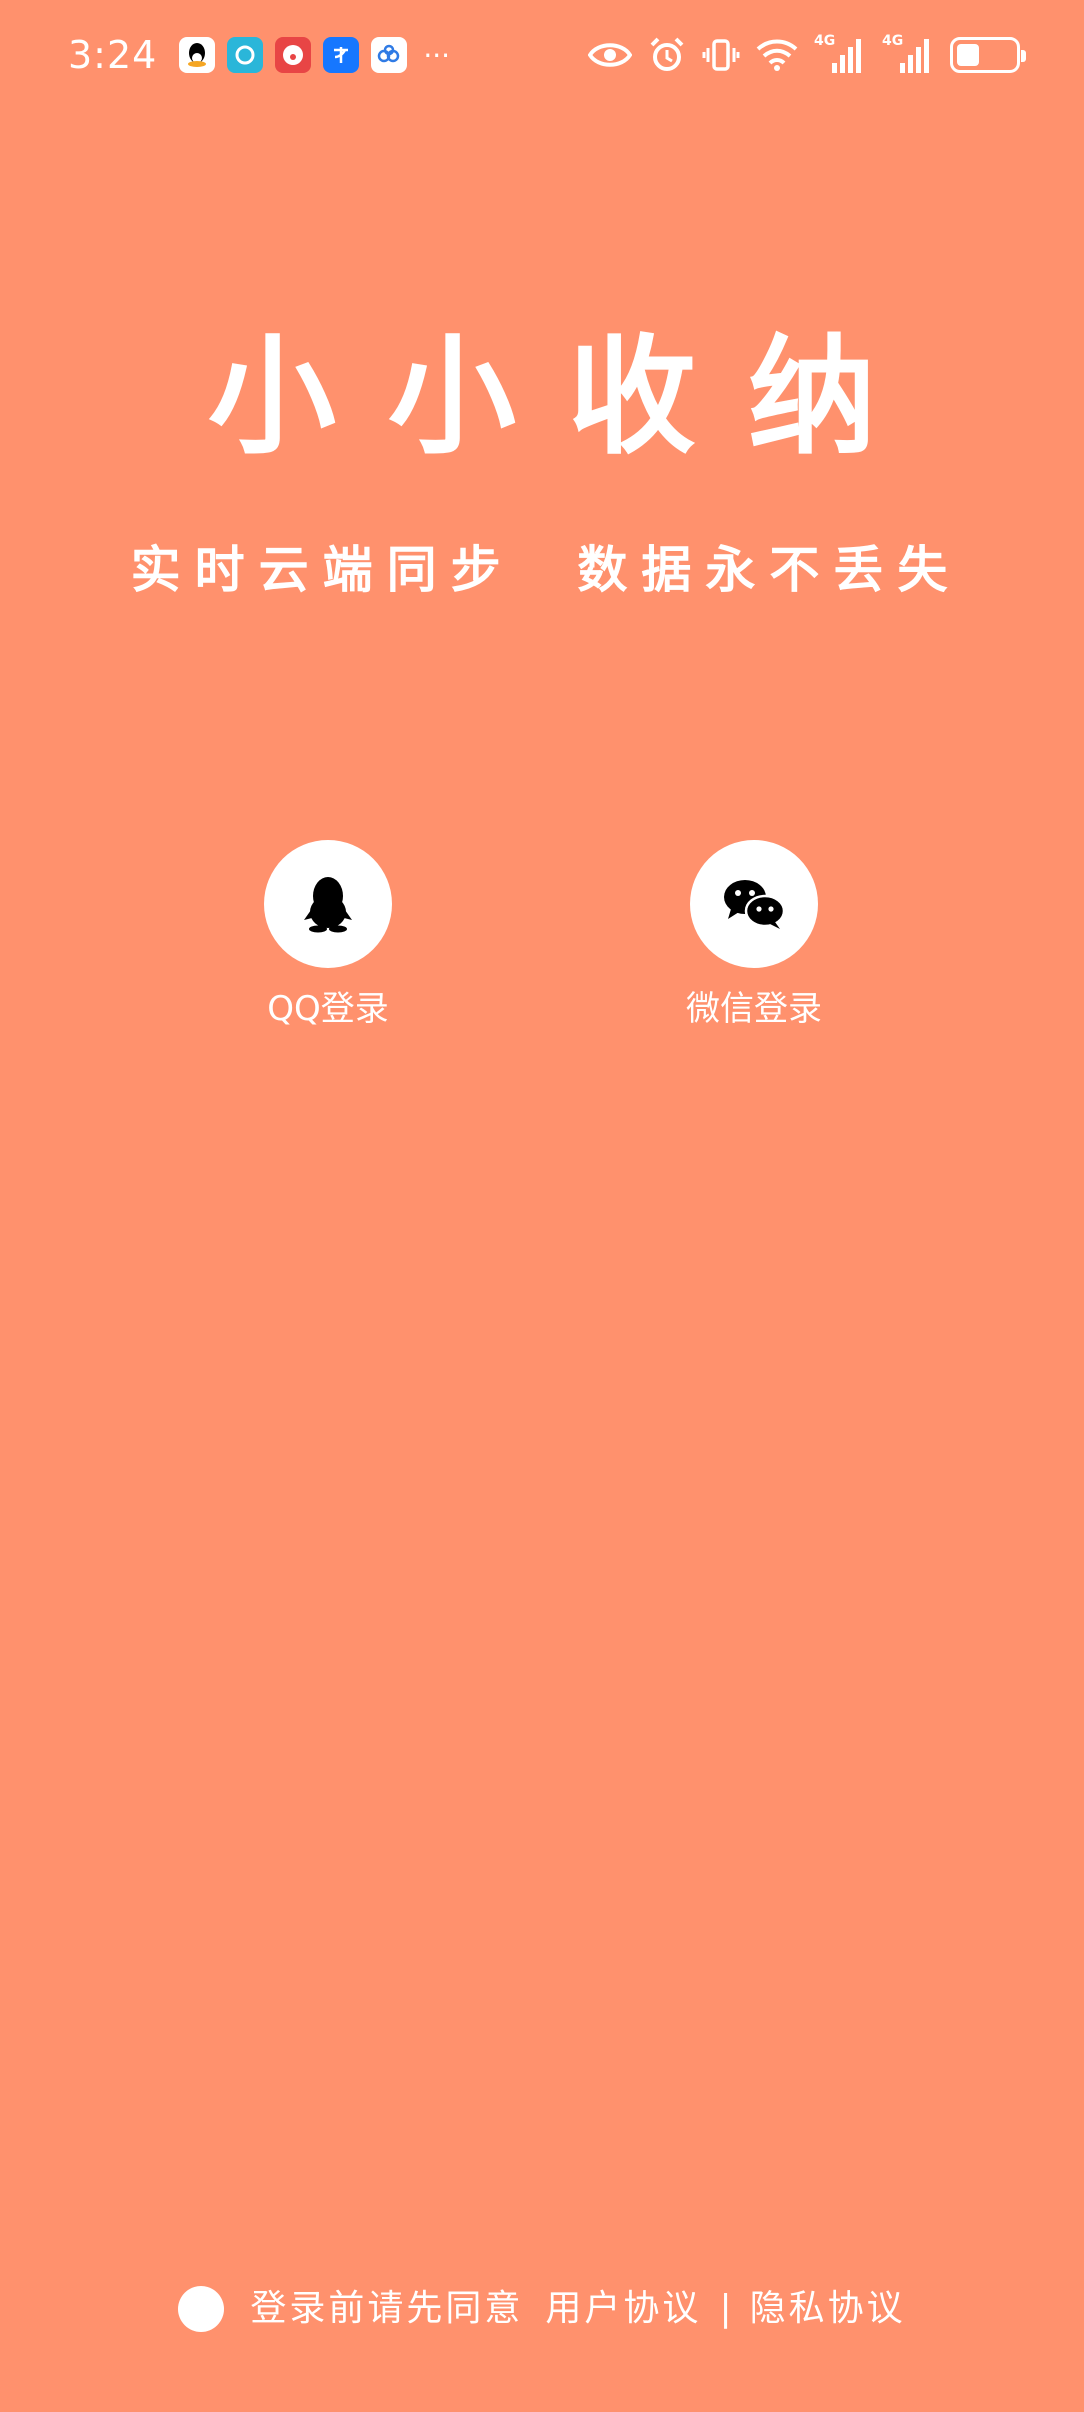  I want to click on alipay-notification-icon, so click(341, 55).